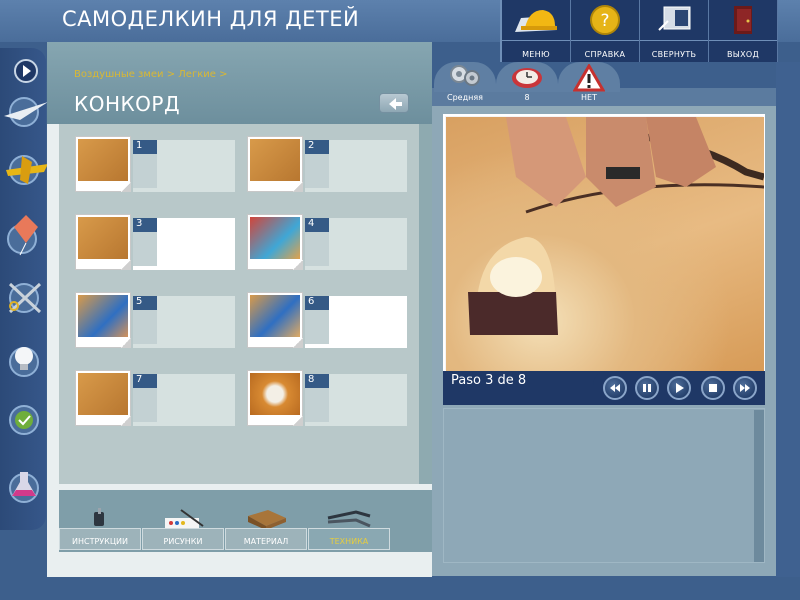  What do you see at coordinates (100, 541) in the screenshot?
I see `tab-label: ИНСТРУКЦИИ` at bounding box center [100, 541].